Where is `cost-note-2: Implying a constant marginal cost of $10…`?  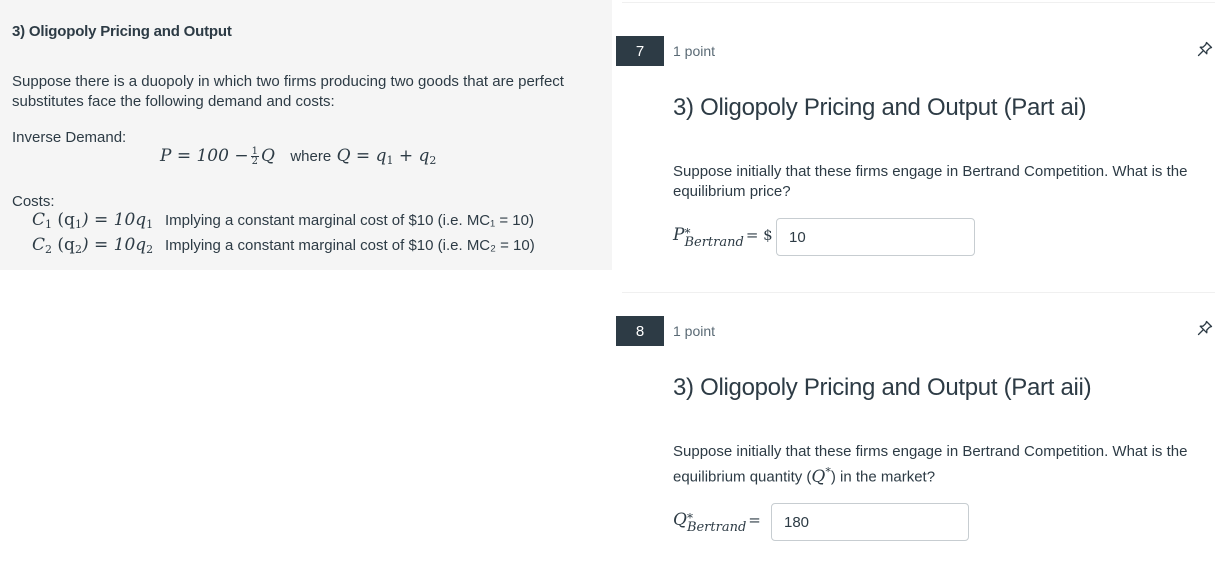
cost-note-2: Implying a constant marginal cost of $10… is located at coordinates (350, 245).